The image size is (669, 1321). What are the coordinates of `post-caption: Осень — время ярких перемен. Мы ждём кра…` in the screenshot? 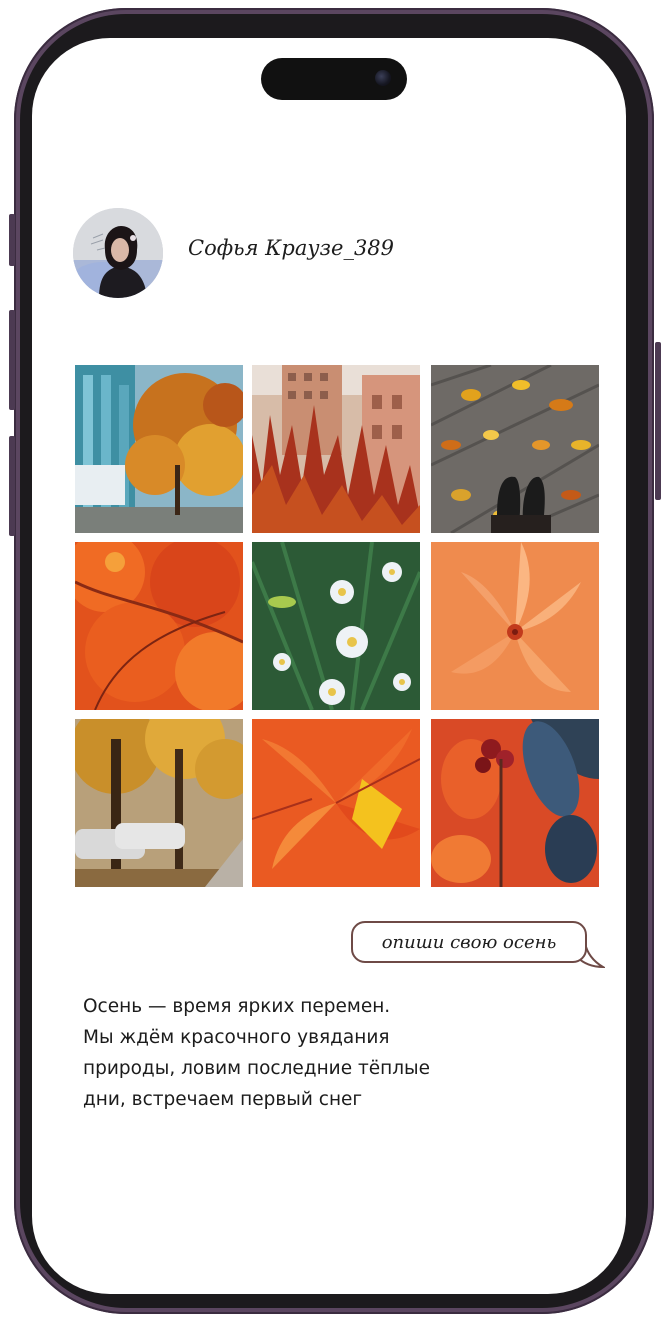 It's located at (293, 1053).